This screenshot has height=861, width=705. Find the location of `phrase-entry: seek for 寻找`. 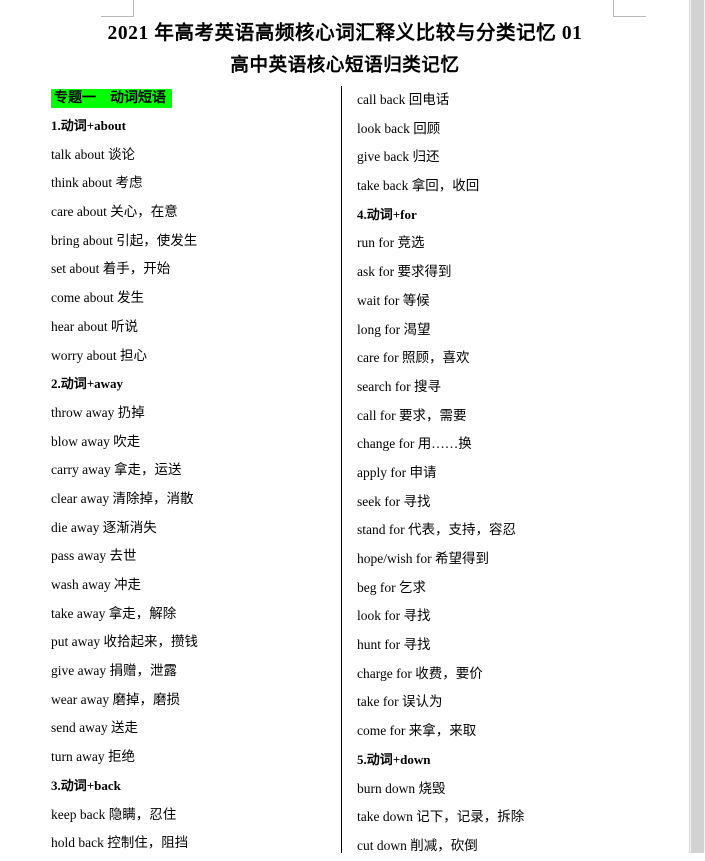

phrase-entry: seek for 寻找 is located at coordinates (394, 501).